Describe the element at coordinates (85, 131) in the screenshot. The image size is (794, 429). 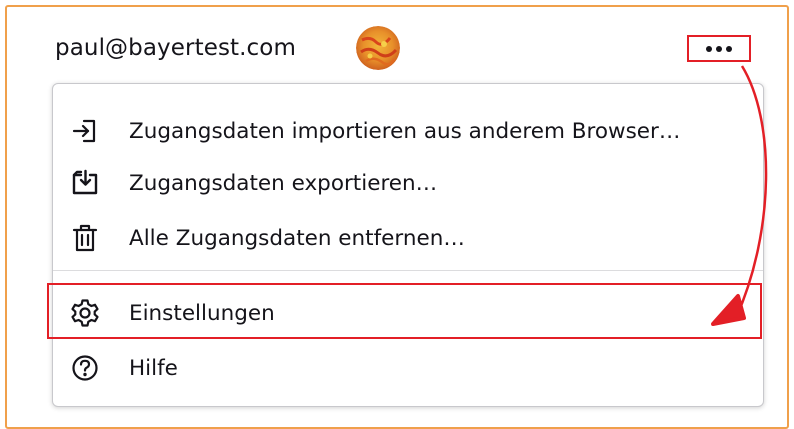
I see `import-icon` at that location.